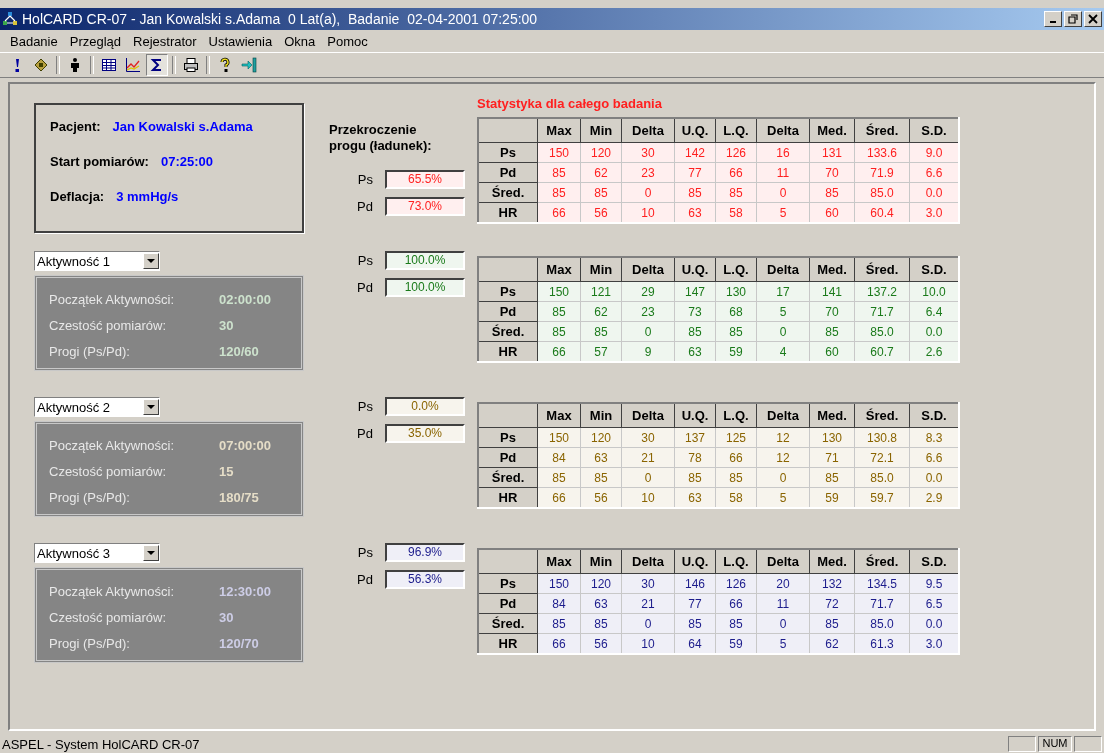  What do you see at coordinates (508, 291) in the screenshot?
I see `row-header: Ps` at bounding box center [508, 291].